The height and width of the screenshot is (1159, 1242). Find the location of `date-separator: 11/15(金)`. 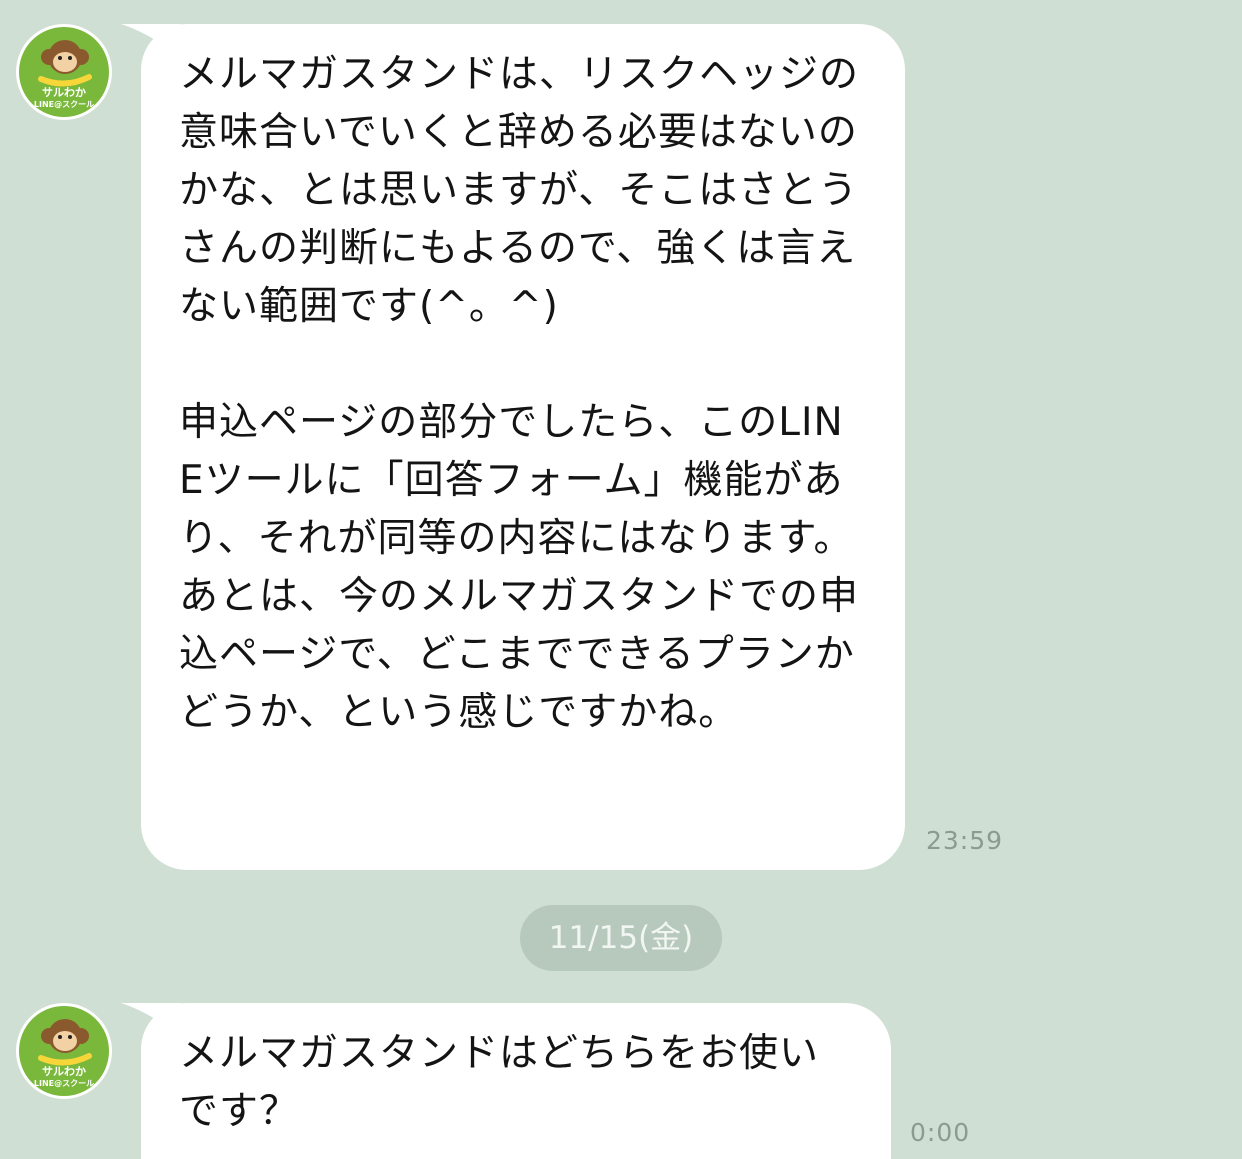

date-separator: 11/15(金) is located at coordinates (621, 938).